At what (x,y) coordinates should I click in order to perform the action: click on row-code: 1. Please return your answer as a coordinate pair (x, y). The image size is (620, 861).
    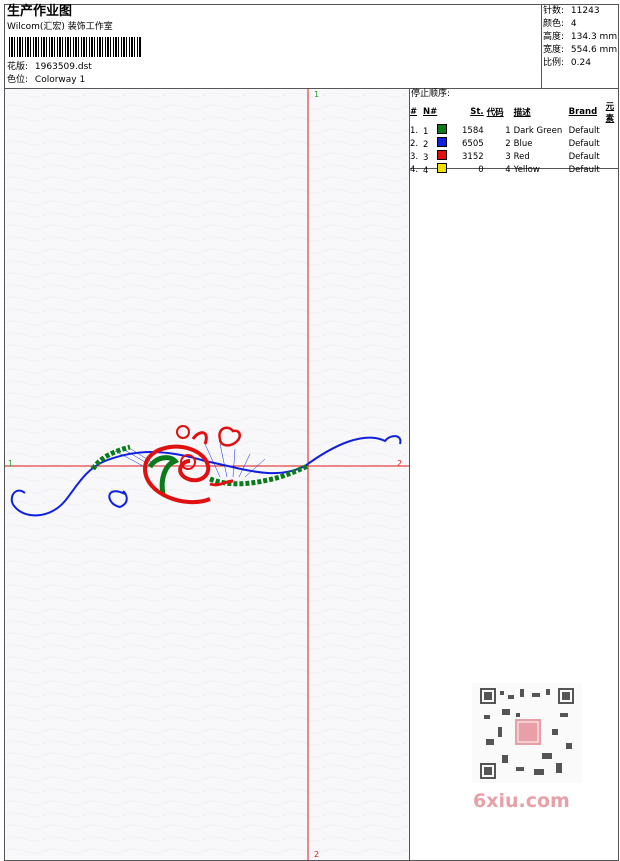
    Looking at the image, I should click on (508, 130).